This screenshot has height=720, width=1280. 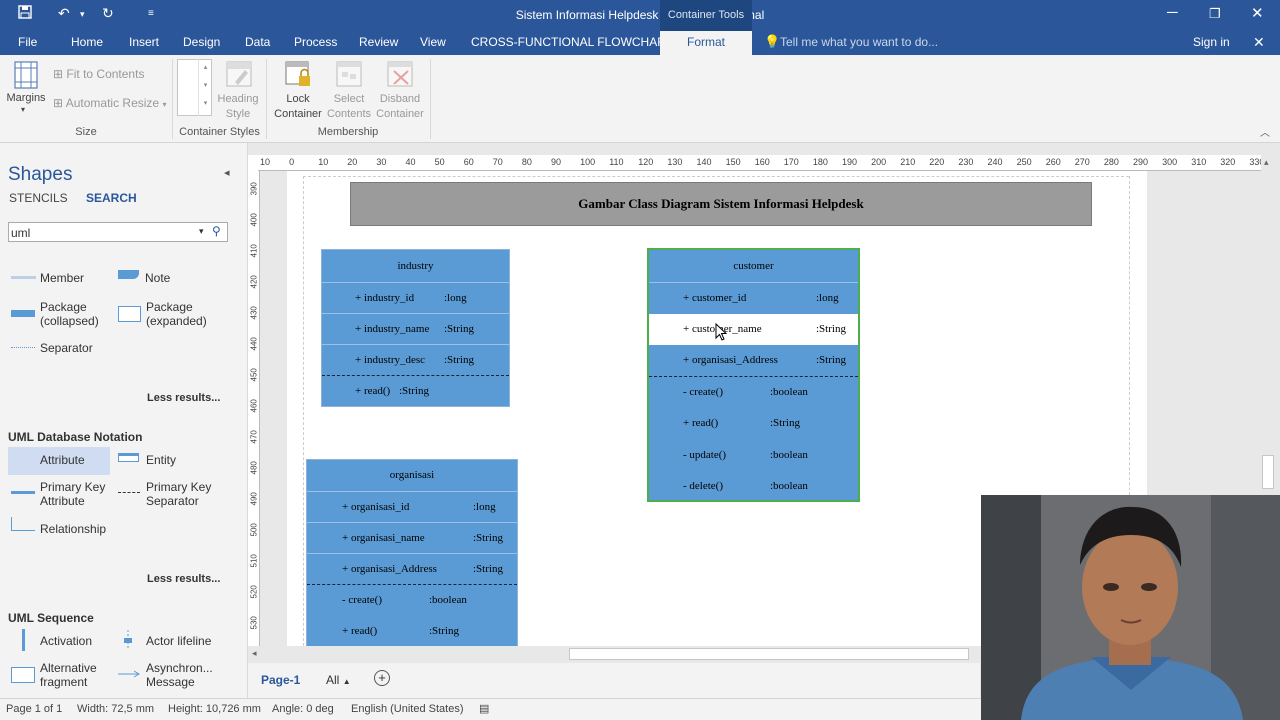 I want to click on heading-style-icon, so click(x=239, y=76).